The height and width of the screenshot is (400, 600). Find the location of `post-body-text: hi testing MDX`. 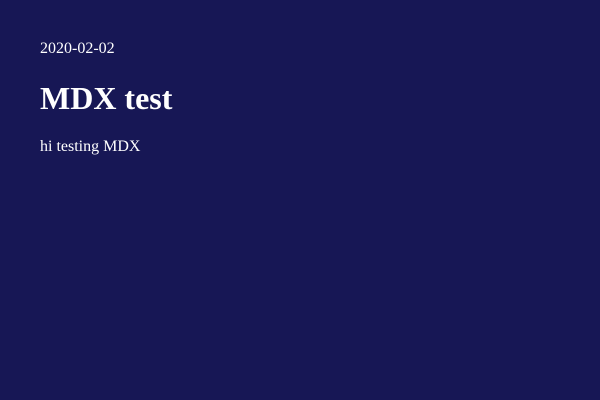

post-body-text: hi testing MDX is located at coordinates (90, 146).